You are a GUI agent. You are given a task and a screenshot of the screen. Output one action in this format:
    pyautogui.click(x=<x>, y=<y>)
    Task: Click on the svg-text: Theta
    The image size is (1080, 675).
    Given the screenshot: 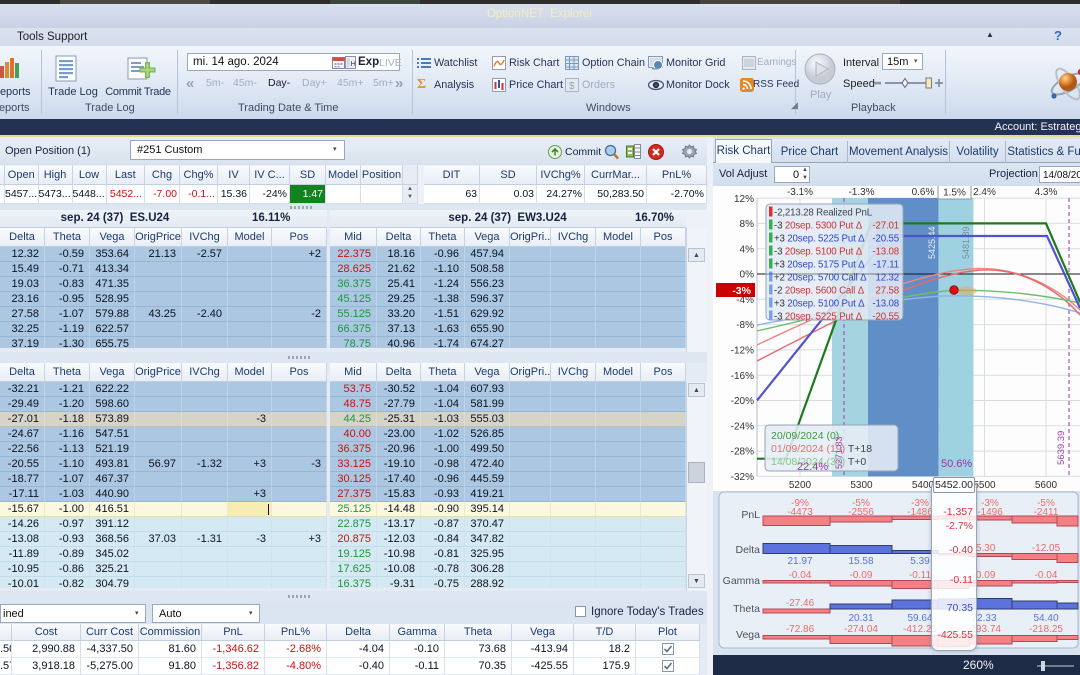 What is the action you would take?
    pyautogui.click(x=746, y=609)
    